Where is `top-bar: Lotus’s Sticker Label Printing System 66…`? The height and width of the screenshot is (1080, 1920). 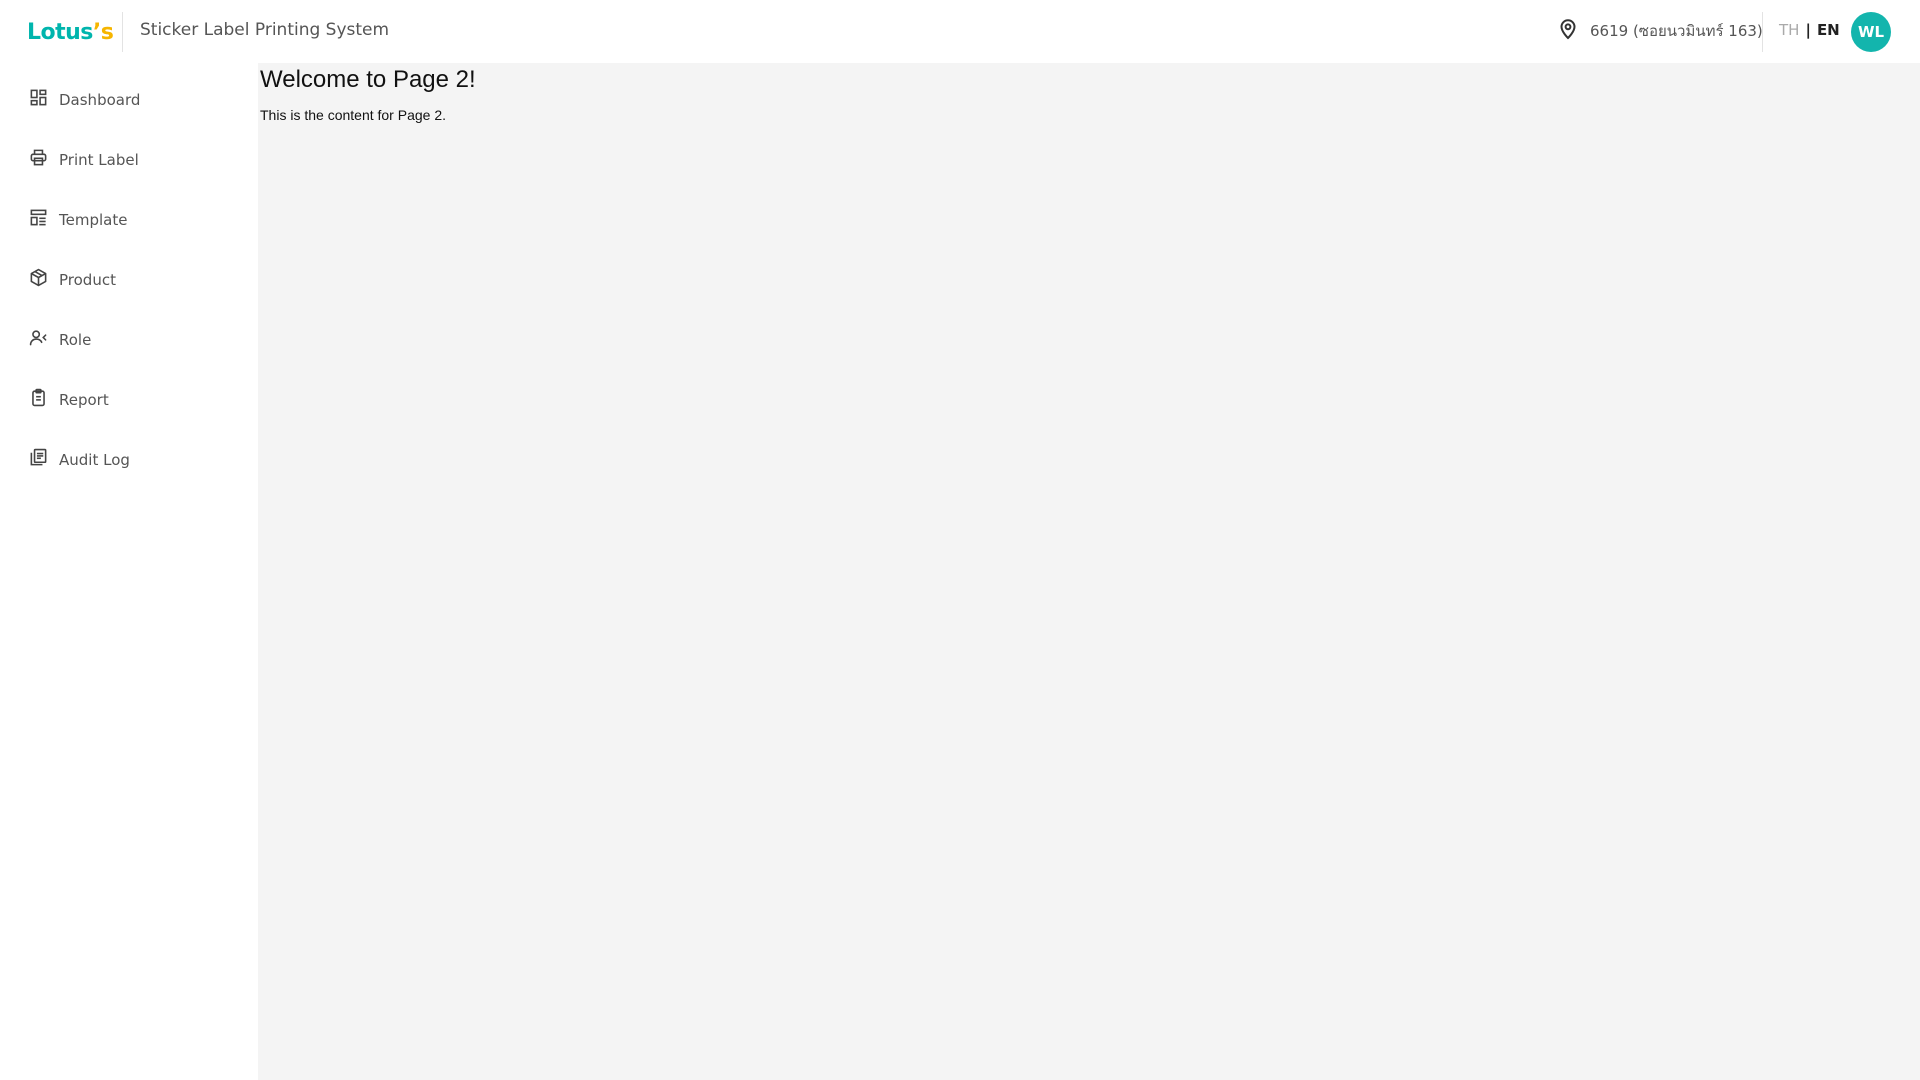
top-bar: Lotus’s Sticker Label Printing System 66… is located at coordinates (960, 31).